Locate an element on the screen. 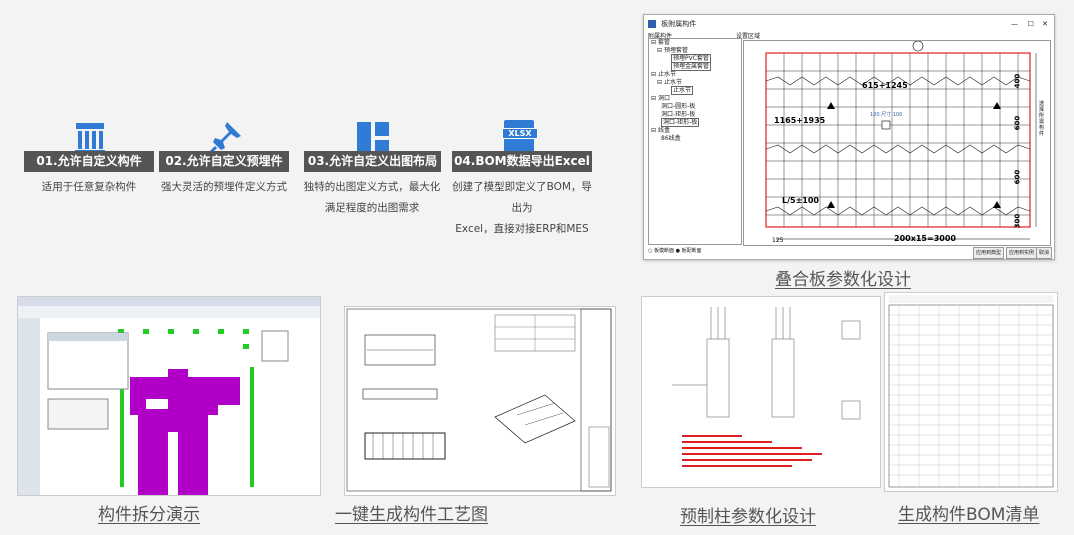  dimension-label: L/5±100 is located at coordinates (800, 200).